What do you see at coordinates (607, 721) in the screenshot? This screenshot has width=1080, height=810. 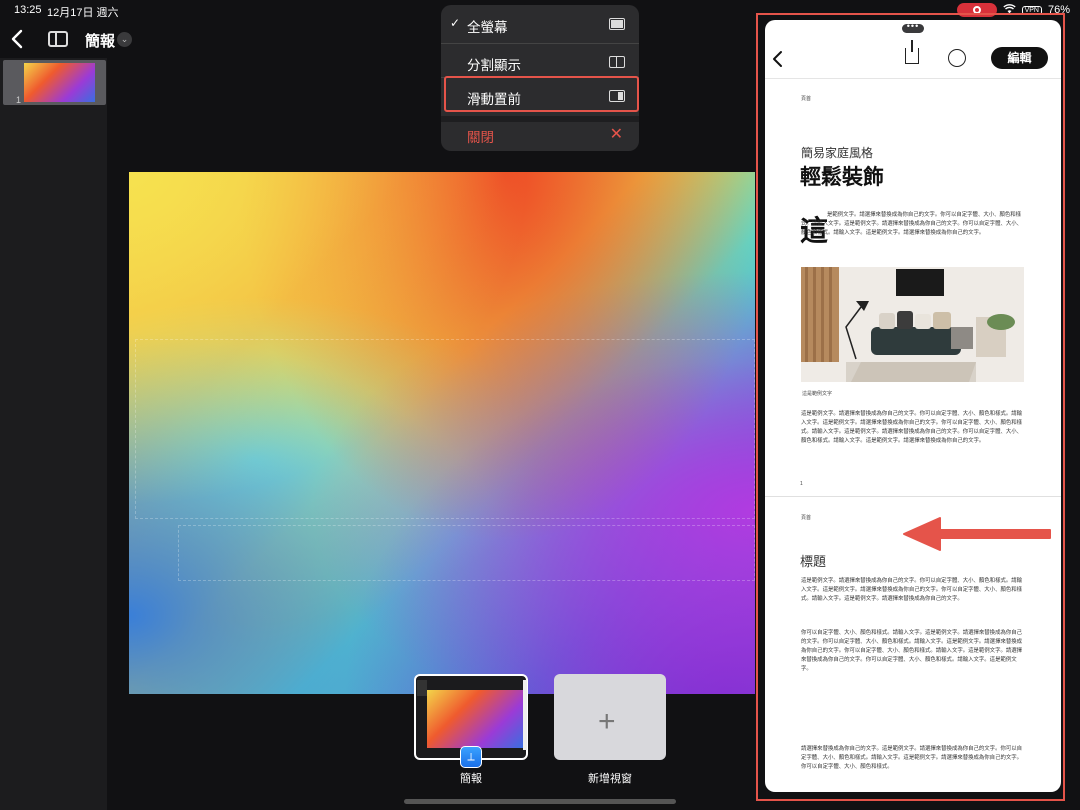 I see `plus-icon: +` at bounding box center [607, 721].